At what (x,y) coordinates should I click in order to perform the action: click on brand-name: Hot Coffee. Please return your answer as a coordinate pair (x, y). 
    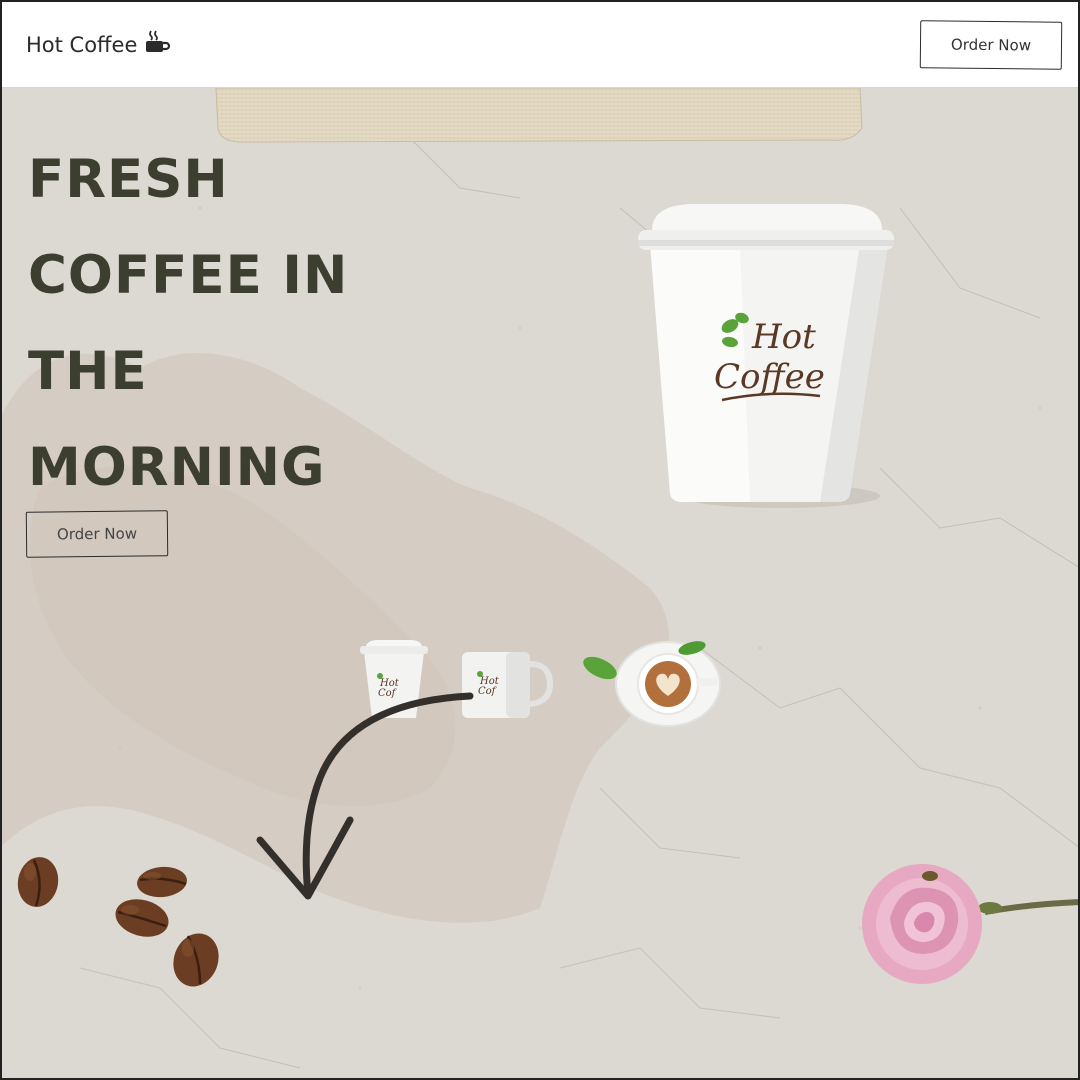
    Looking at the image, I should click on (82, 44).